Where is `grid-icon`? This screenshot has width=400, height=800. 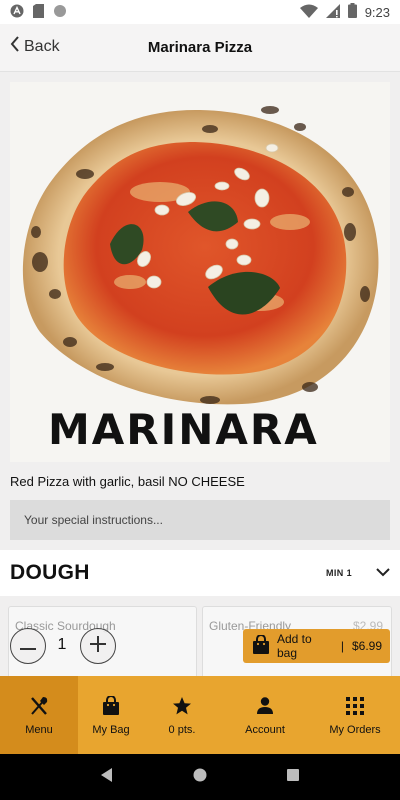
grid-icon is located at coordinates (355, 706).